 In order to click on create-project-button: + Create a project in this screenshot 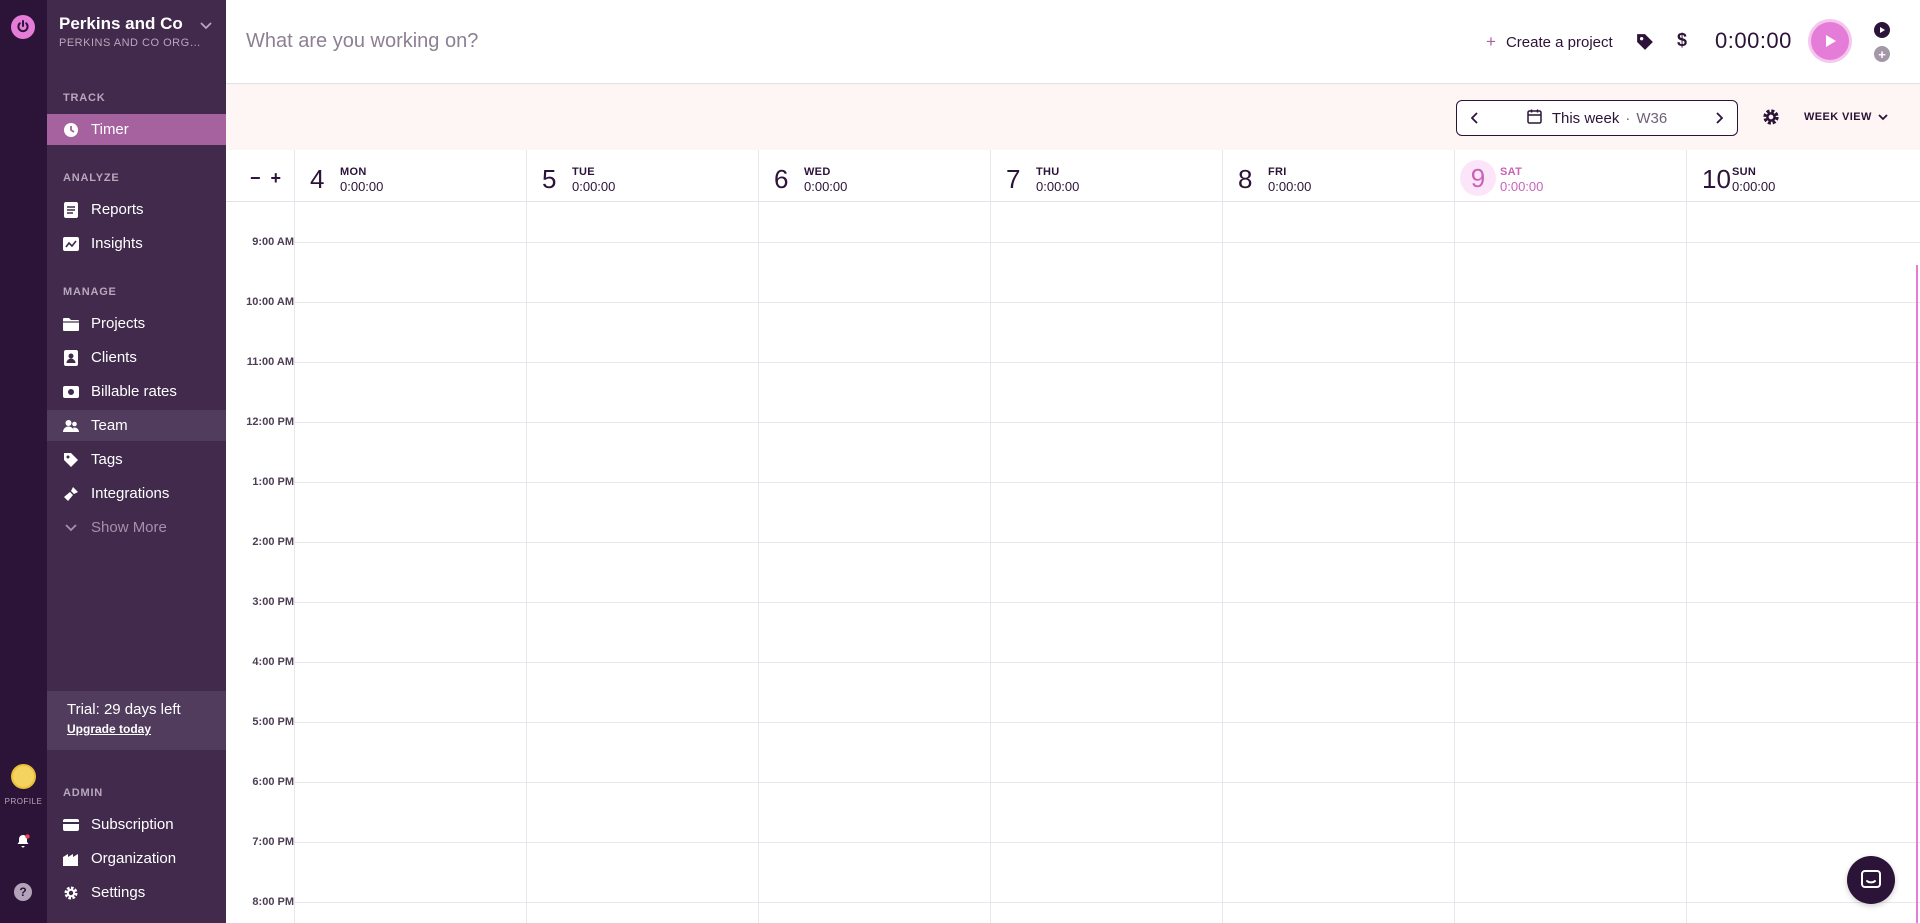, I will do `click(1549, 42)`.